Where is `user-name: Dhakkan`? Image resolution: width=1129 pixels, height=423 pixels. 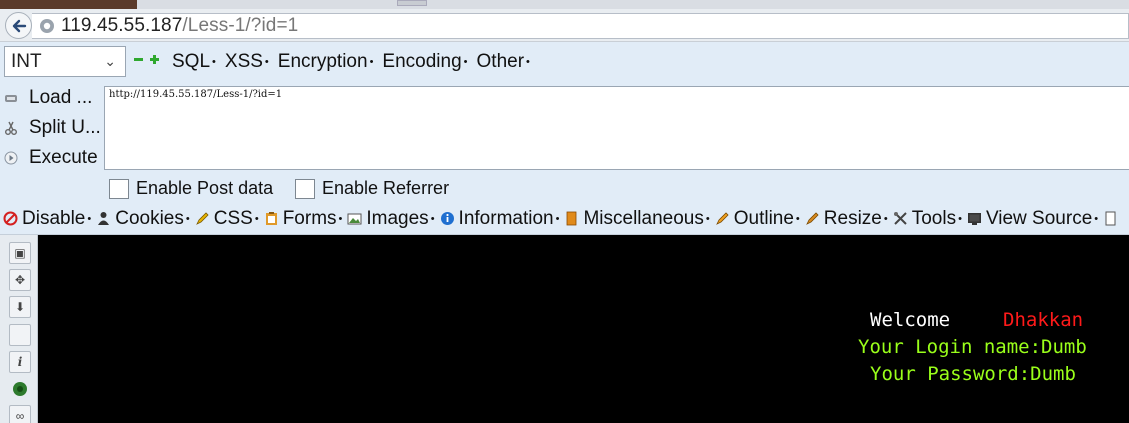
user-name: Dhakkan is located at coordinates (1043, 320).